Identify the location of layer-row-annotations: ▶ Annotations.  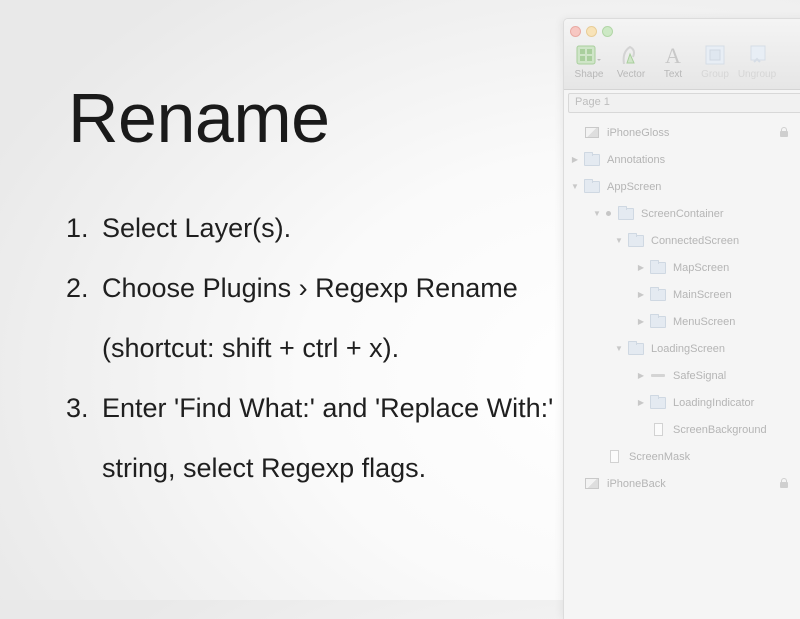
(682, 159).